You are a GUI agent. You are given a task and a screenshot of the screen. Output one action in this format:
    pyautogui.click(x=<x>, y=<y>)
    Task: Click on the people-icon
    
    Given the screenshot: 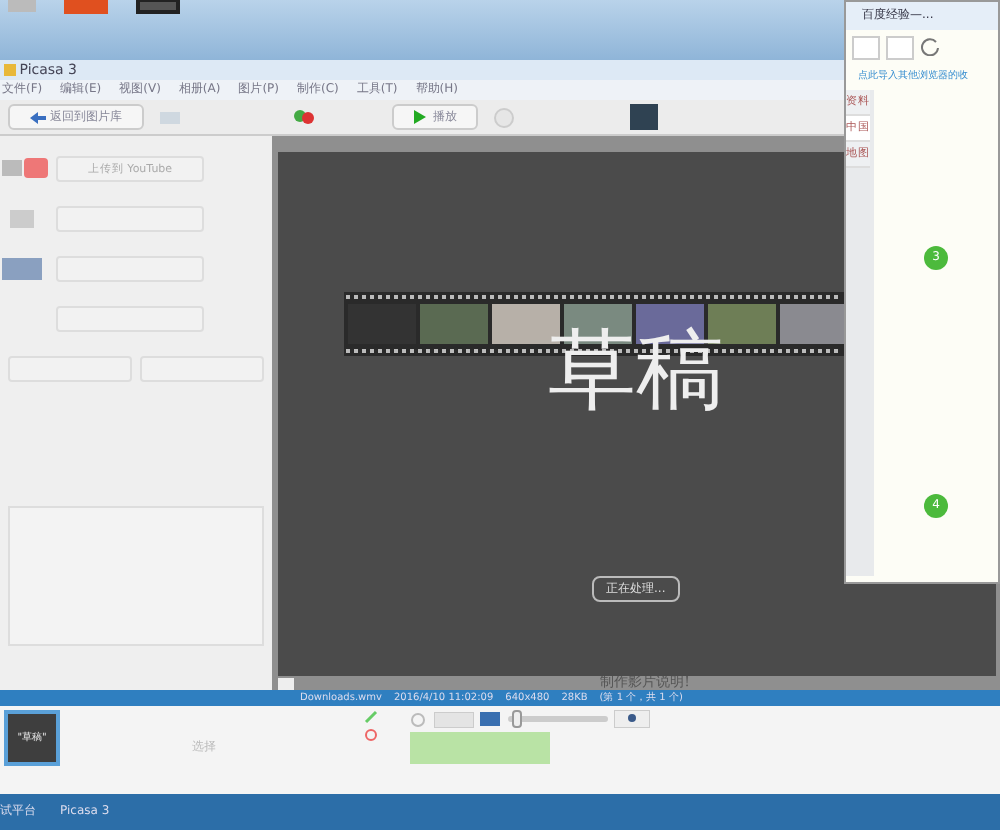 What is the action you would take?
    pyautogui.click(x=303, y=117)
    